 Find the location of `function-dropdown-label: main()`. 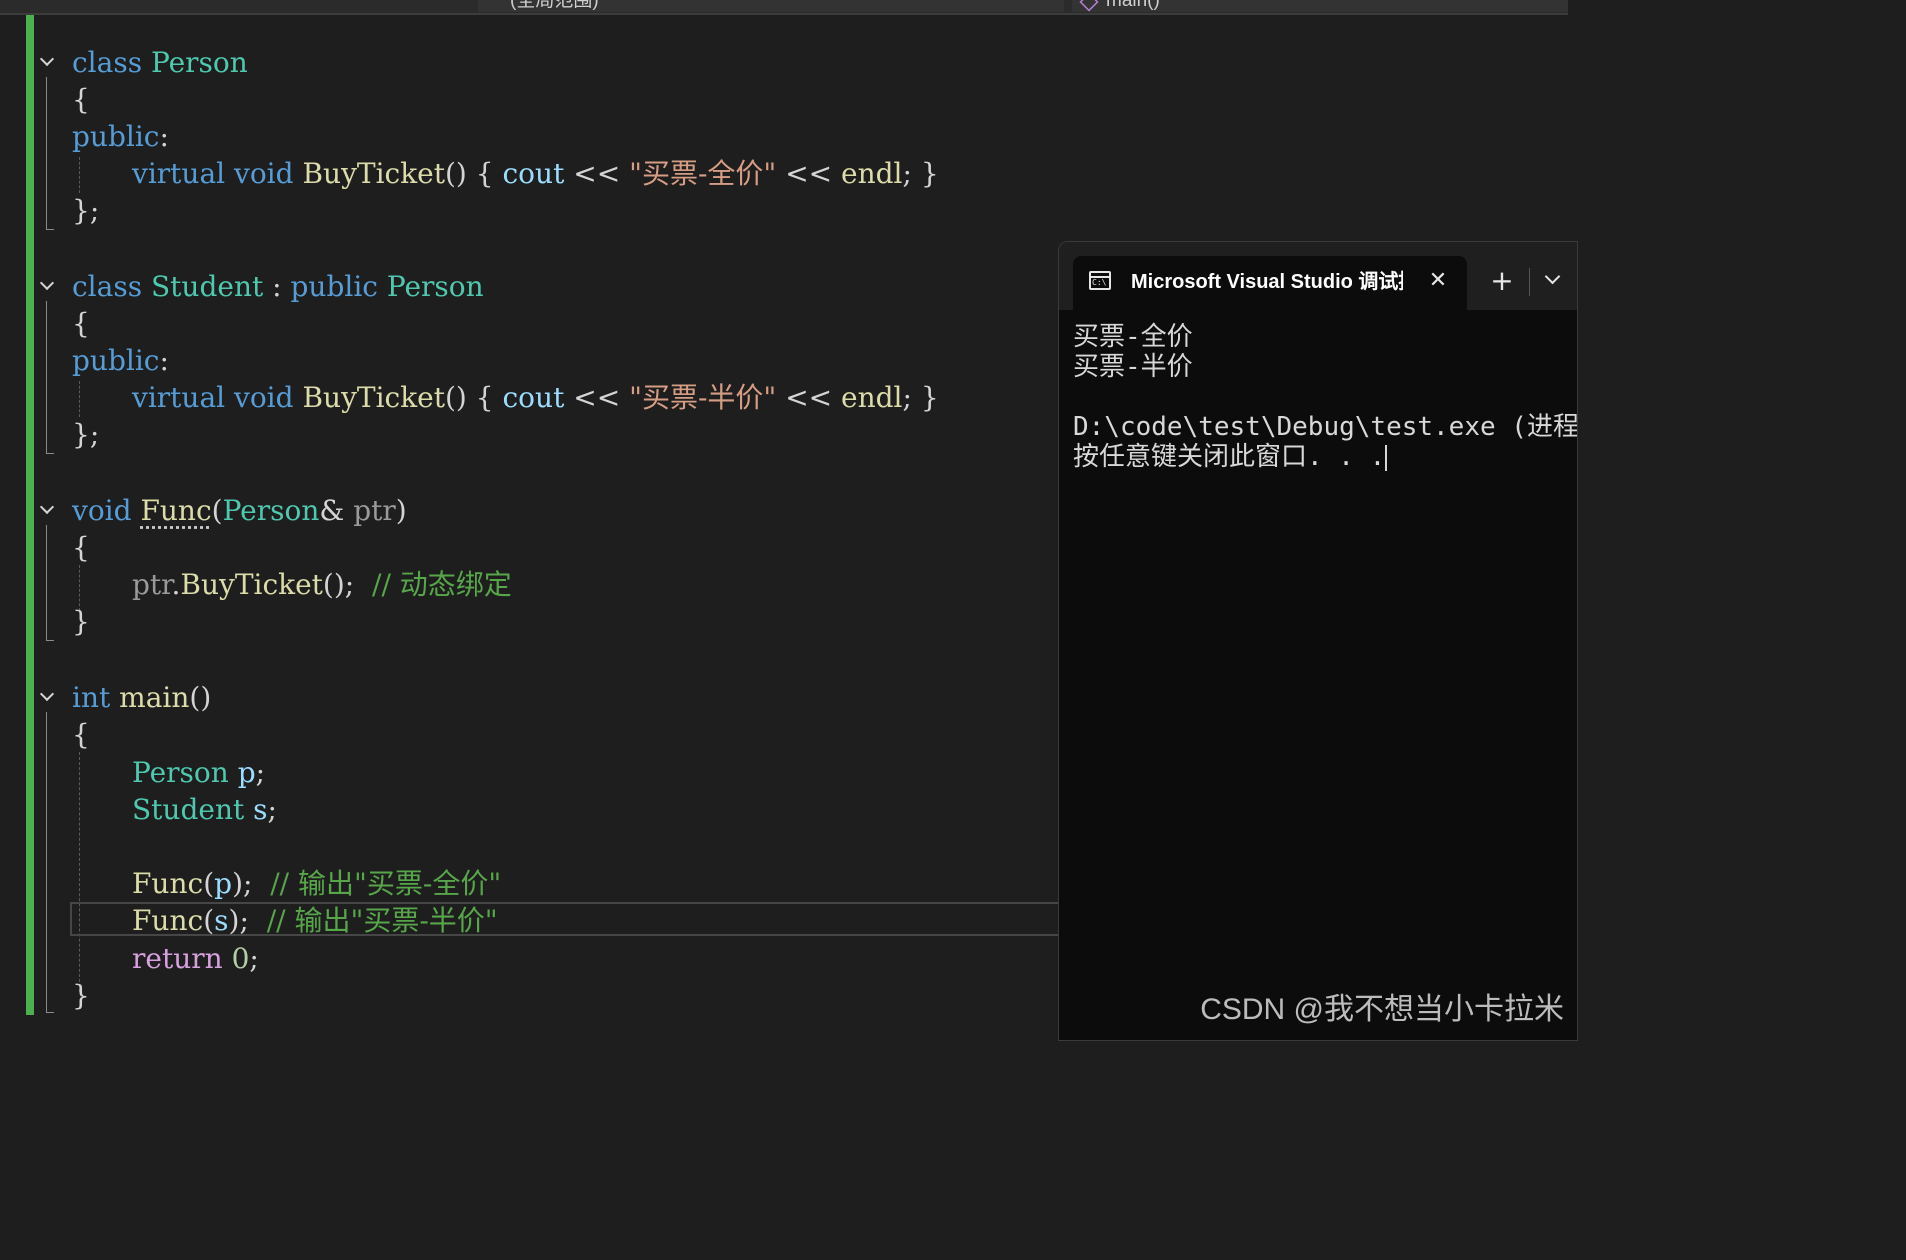

function-dropdown-label: main() is located at coordinates (1133, 5).